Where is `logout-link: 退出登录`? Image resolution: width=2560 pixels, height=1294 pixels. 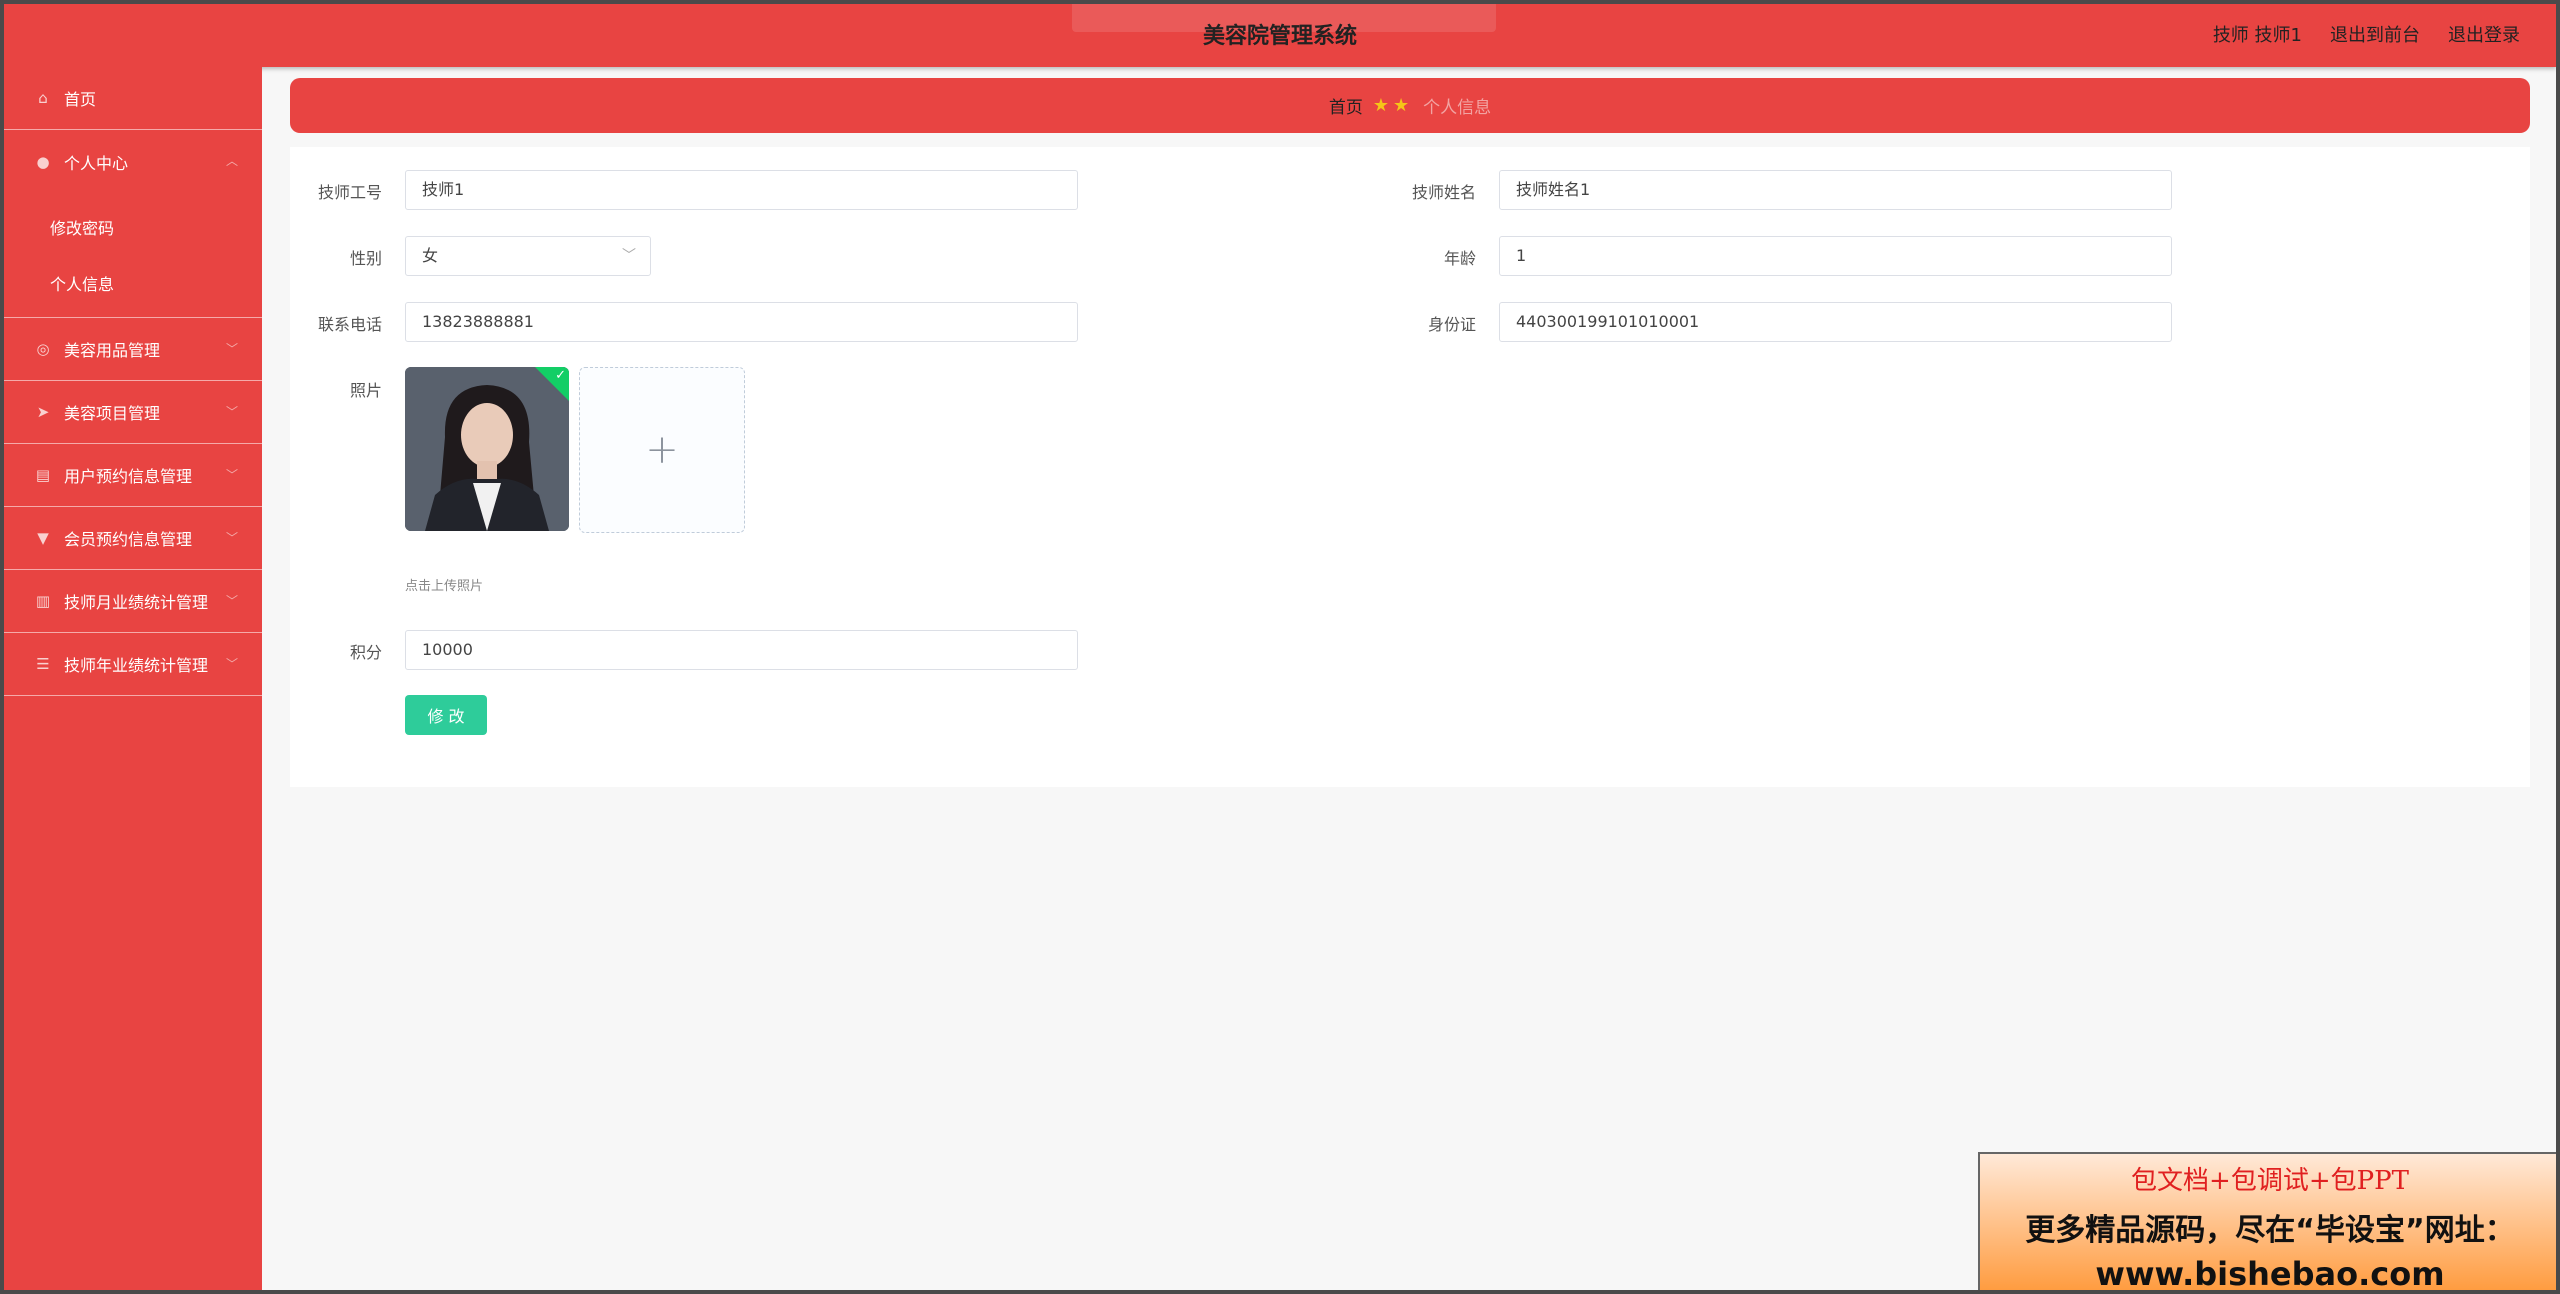 logout-link: 退出登录 is located at coordinates (2484, 34).